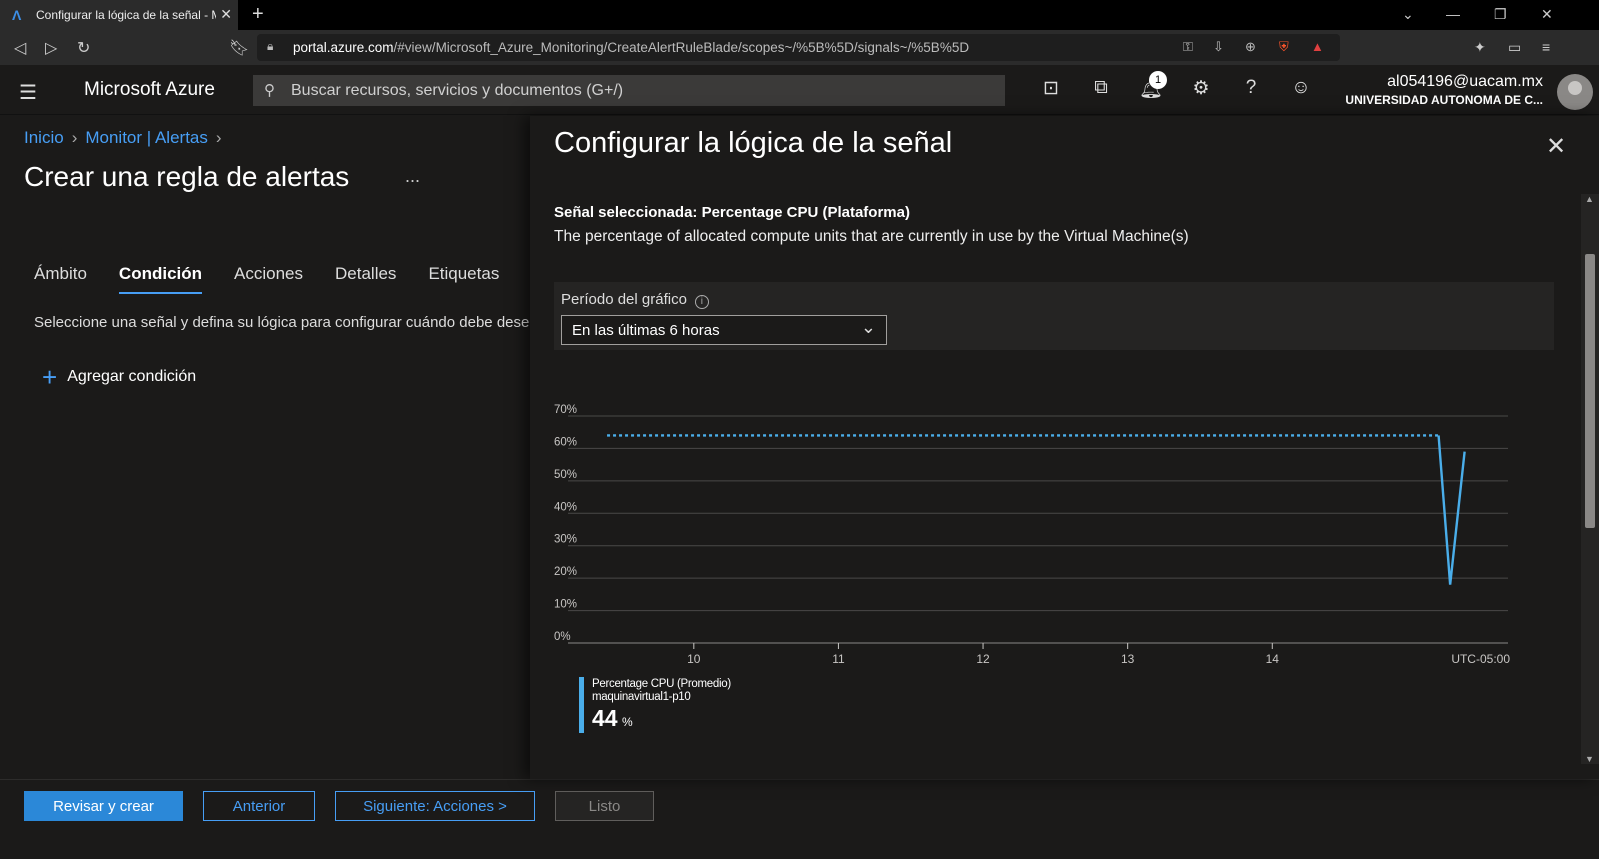 This screenshot has width=1599, height=859. Describe the element at coordinates (838, 659) in the screenshot. I see `chart-x-tick-label: 11` at that location.